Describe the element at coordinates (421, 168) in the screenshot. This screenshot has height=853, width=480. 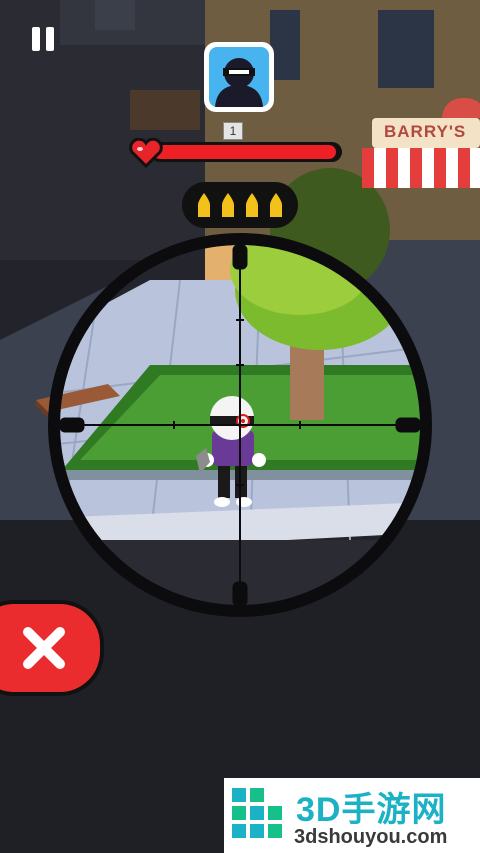
I see `shop-awning` at that location.